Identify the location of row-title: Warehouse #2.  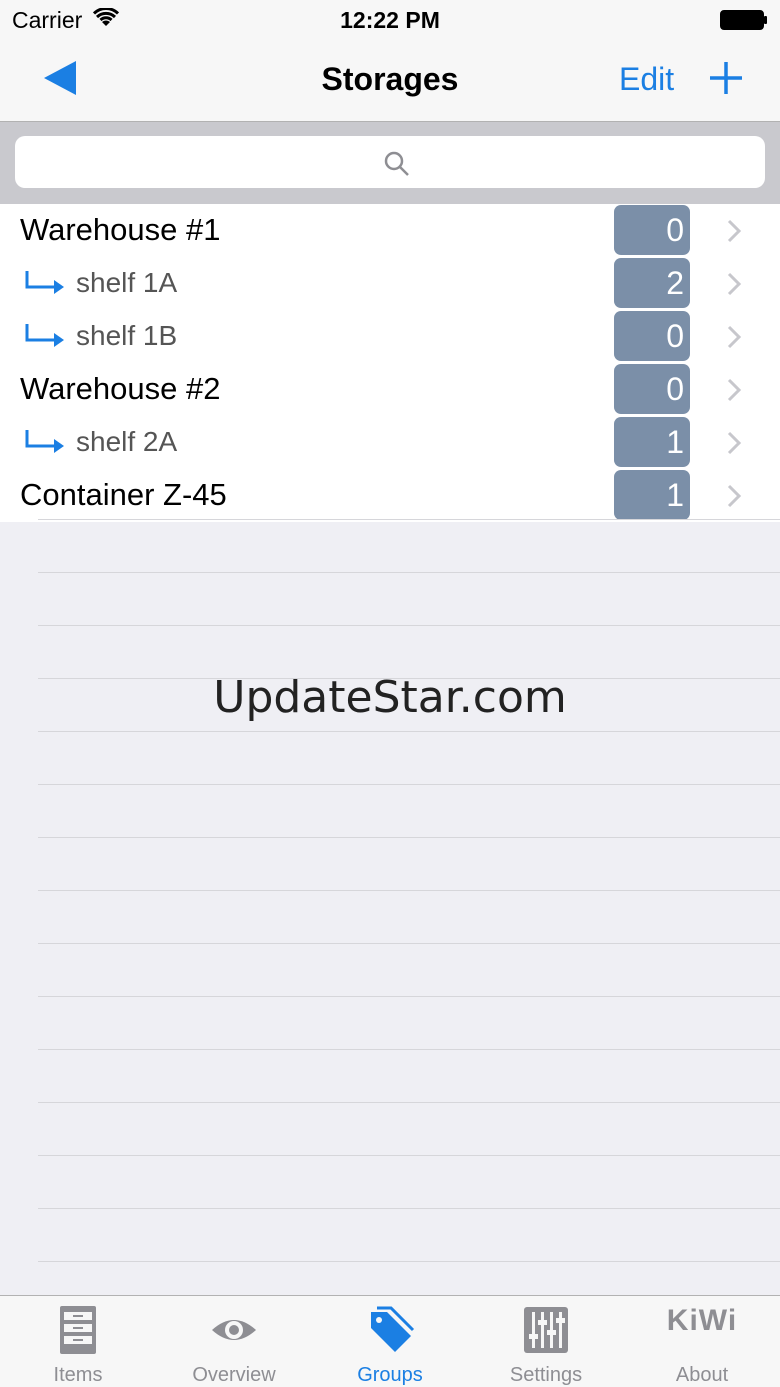
(120, 388).